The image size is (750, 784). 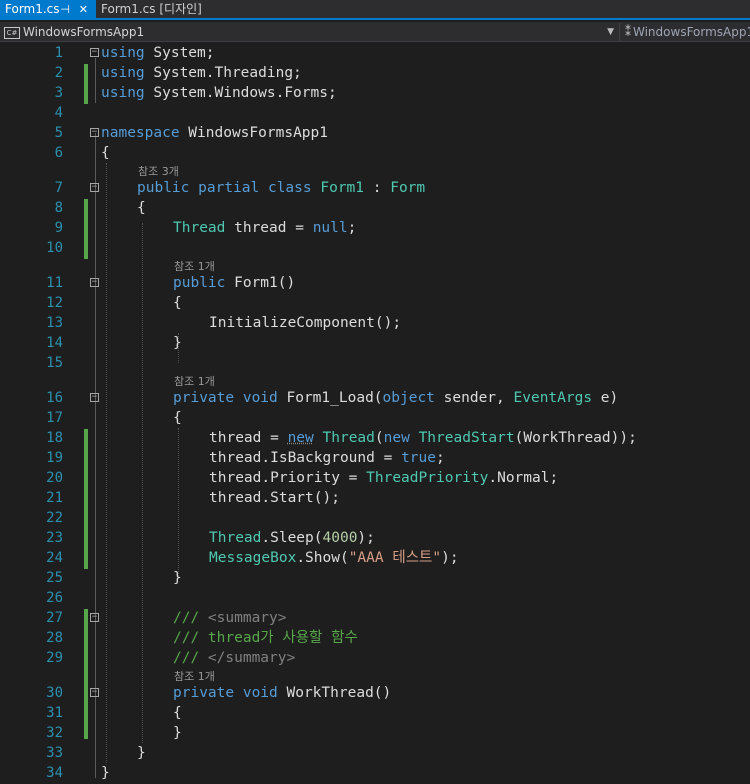 What do you see at coordinates (54, 343) in the screenshot?
I see `line-number: 14` at bounding box center [54, 343].